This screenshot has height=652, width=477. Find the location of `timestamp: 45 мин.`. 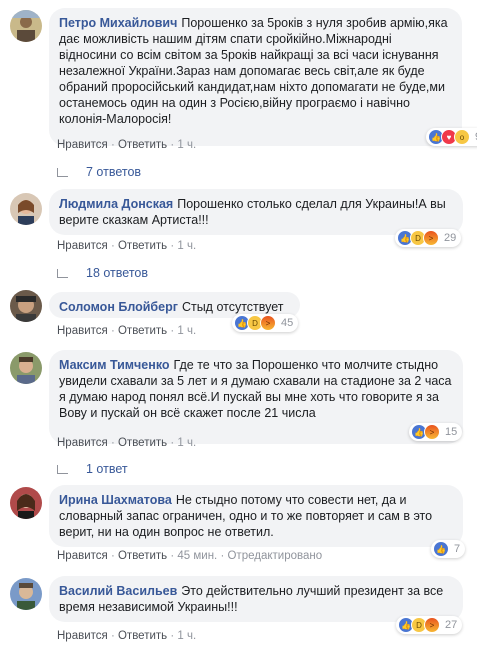

timestamp: 45 мин. is located at coordinates (197, 556).